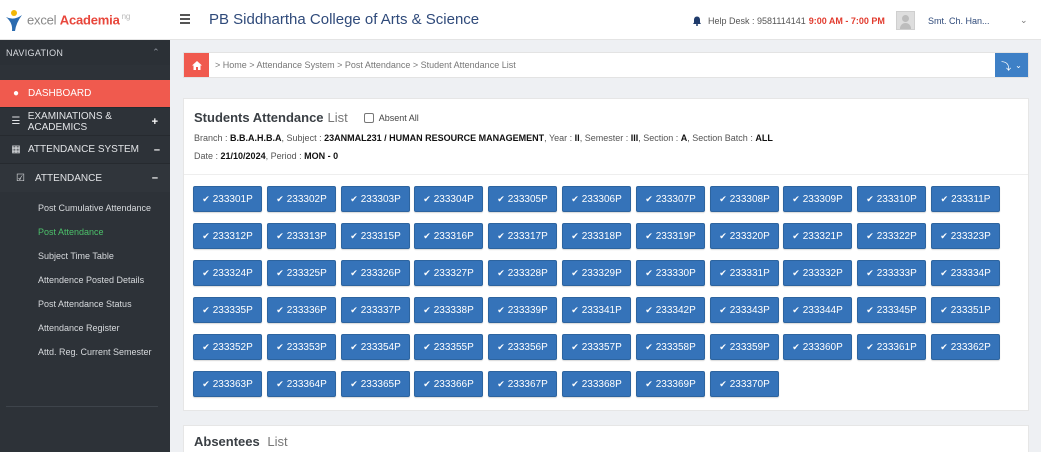  I want to click on student-roll-label: 233328P, so click(527, 273).